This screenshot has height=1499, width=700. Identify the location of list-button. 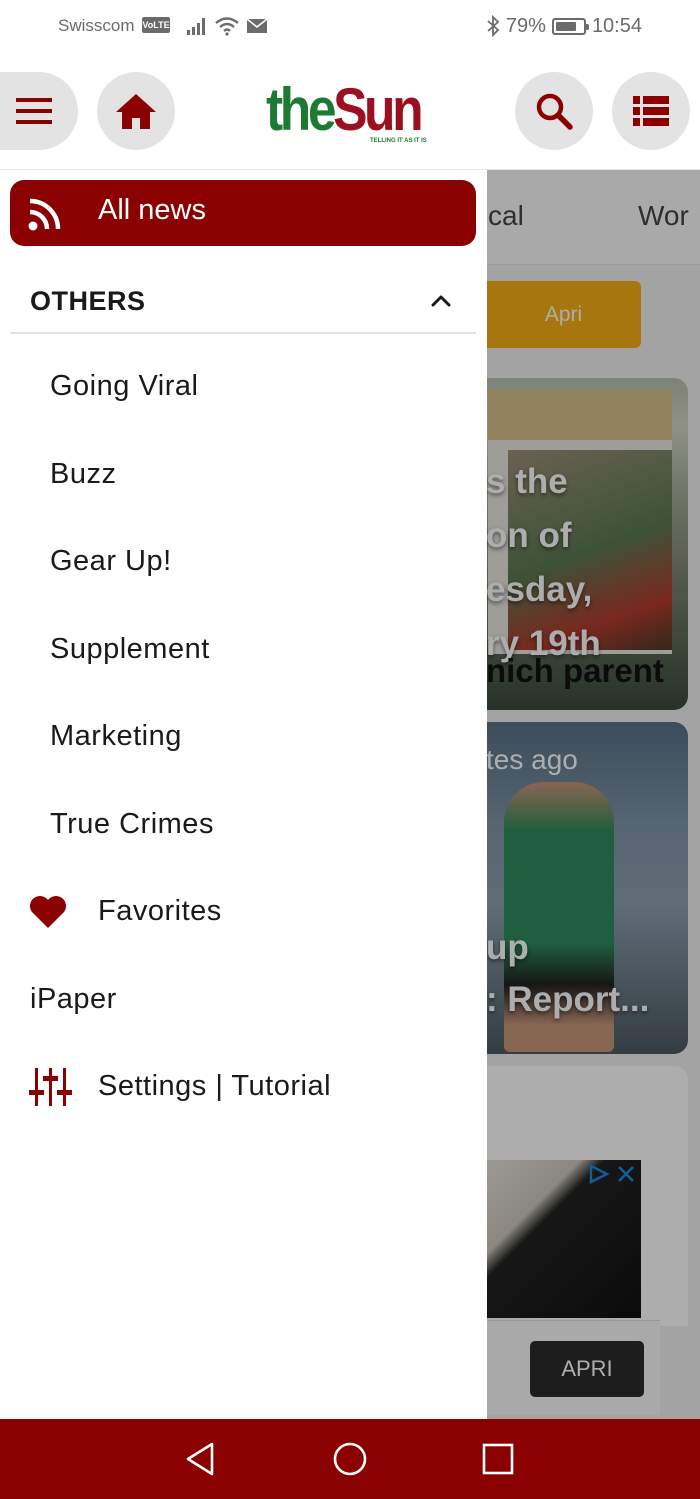
(651, 111).